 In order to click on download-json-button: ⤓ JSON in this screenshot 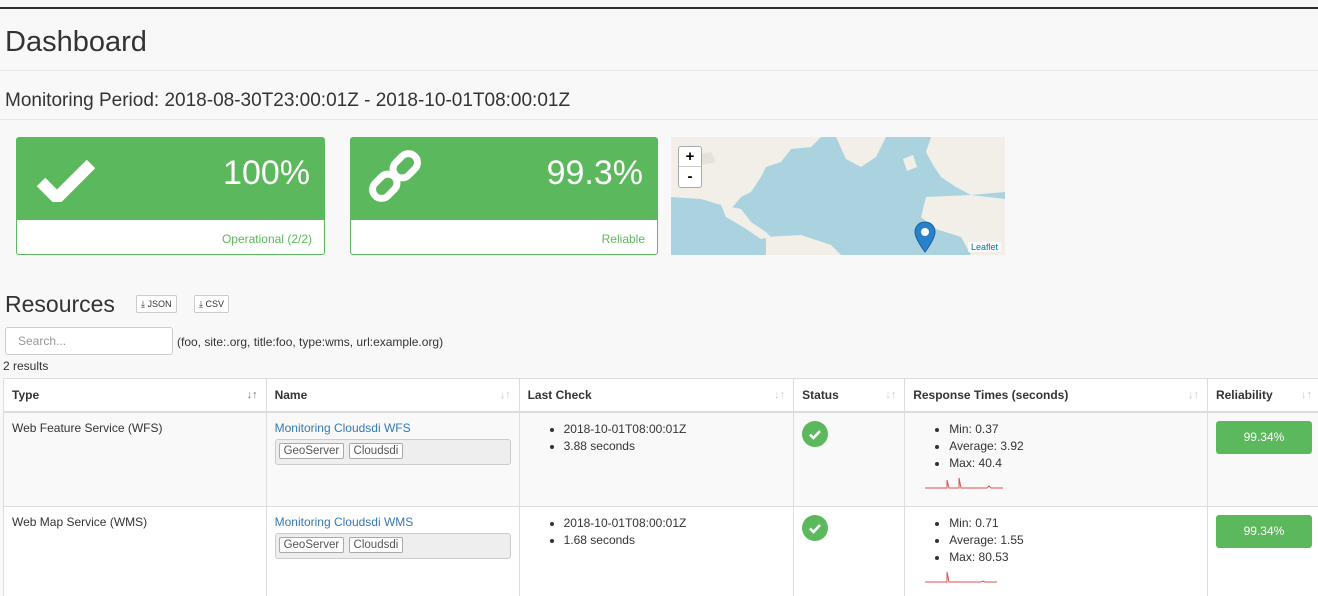, I will do `click(156, 304)`.